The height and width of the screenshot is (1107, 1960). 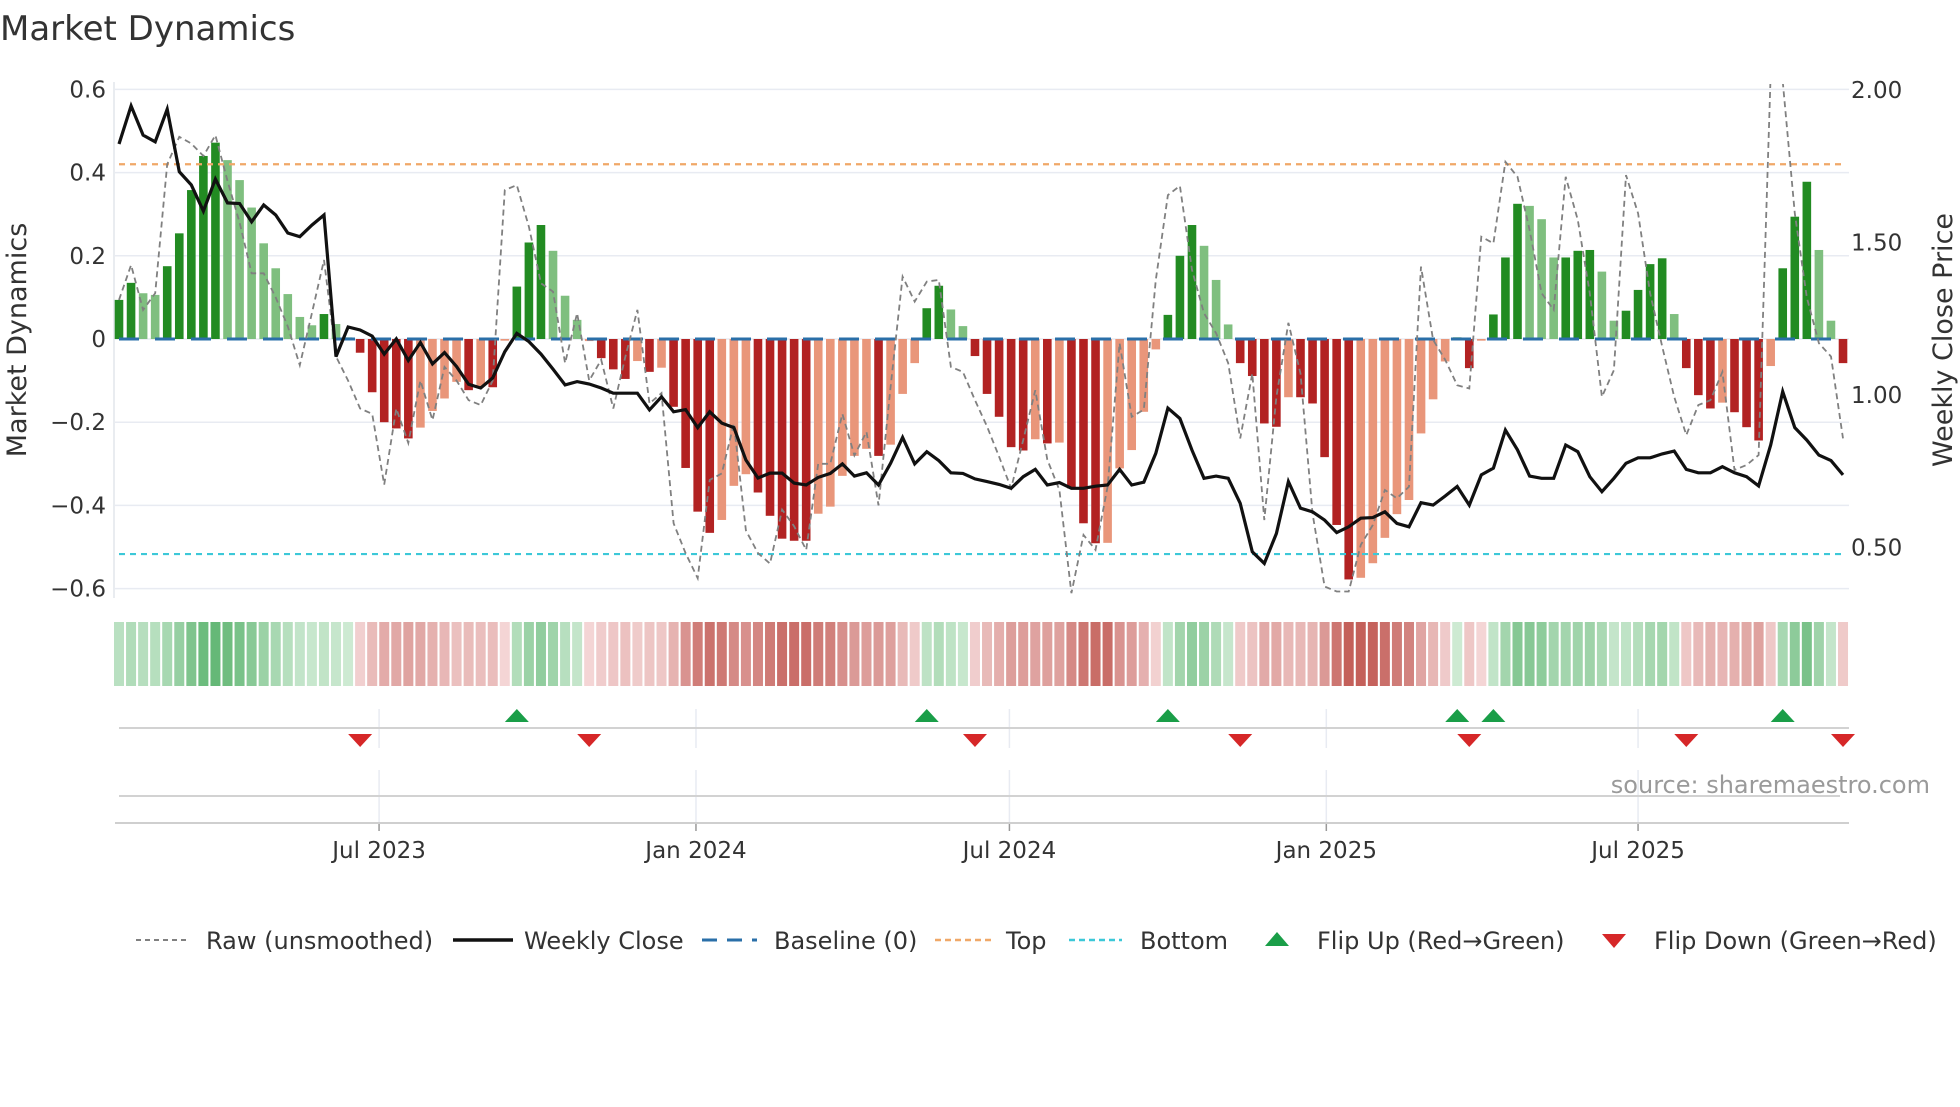 What do you see at coordinates (1026, 941) in the screenshot?
I see `legend-top-label: Top` at bounding box center [1026, 941].